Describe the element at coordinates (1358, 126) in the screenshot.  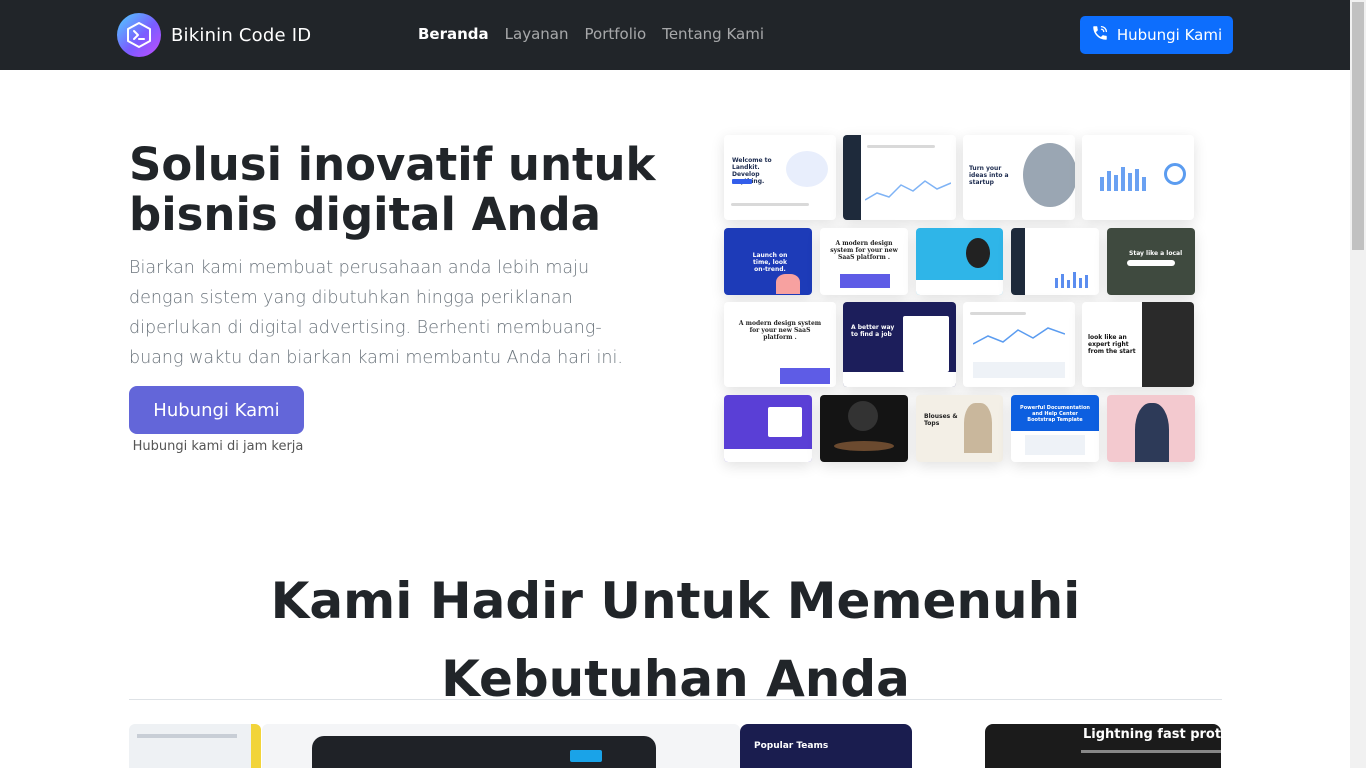
I see `scrollbar-thumb` at that location.